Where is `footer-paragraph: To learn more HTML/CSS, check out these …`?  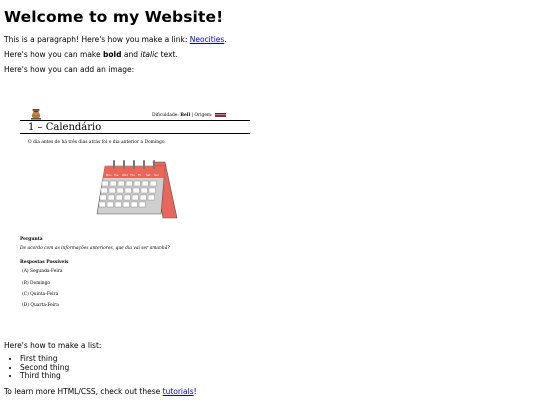
footer-paragraph: To learn more HTML/CSS, check out these … is located at coordinates (100, 391).